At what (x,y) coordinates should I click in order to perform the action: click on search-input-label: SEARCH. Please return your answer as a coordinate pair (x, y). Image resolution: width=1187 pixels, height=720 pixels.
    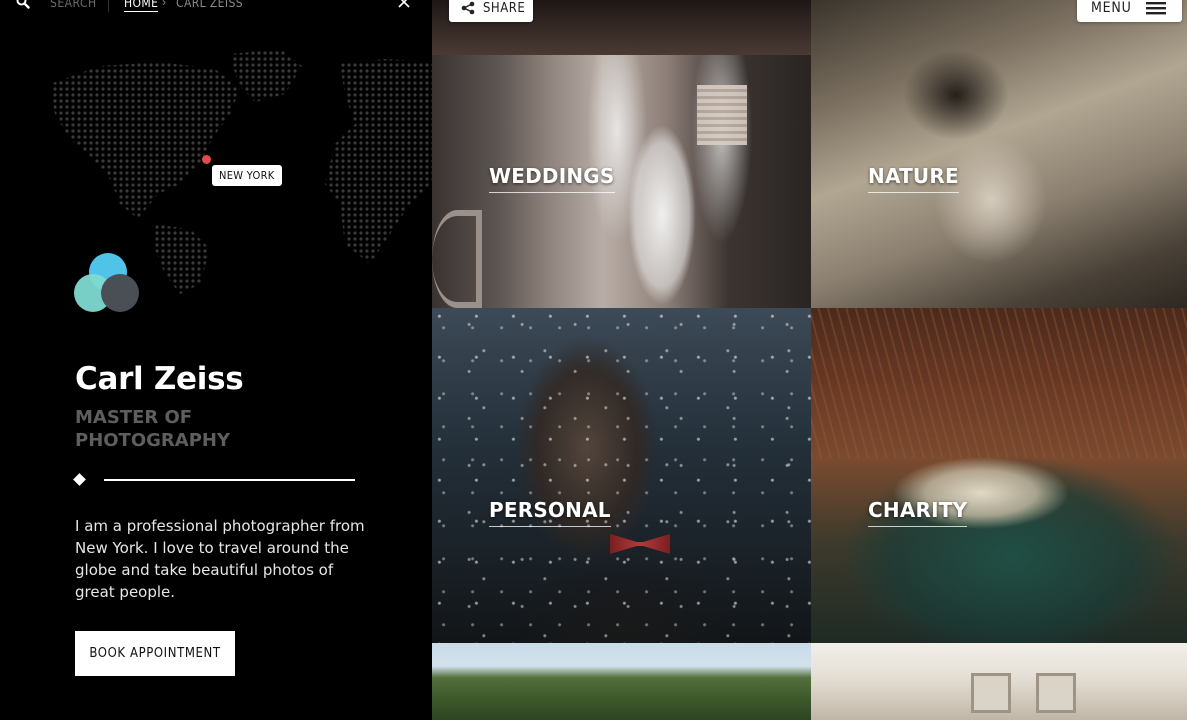
    Looking at the image, I should click on (73, 5).